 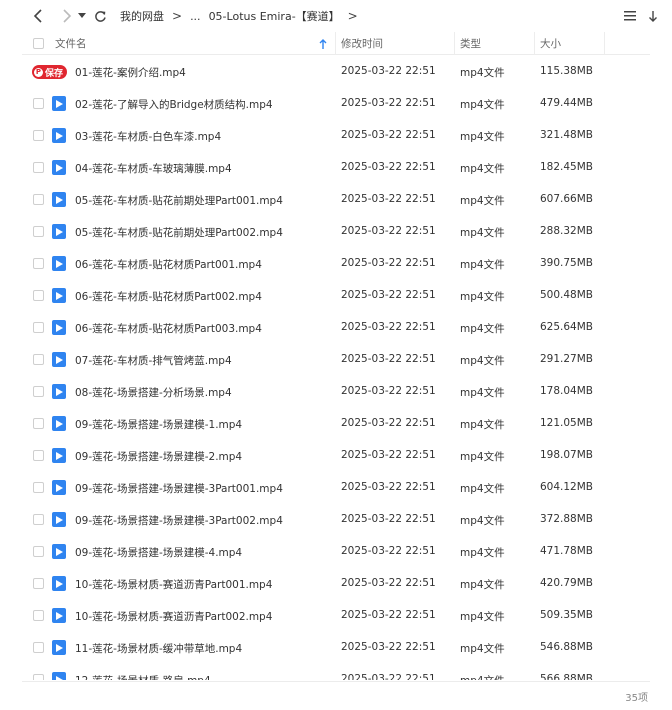 What do you see at coordinates (38, 43) in the screenshot?
I see `select-all-checkbox` at bounding box center [38, 43].